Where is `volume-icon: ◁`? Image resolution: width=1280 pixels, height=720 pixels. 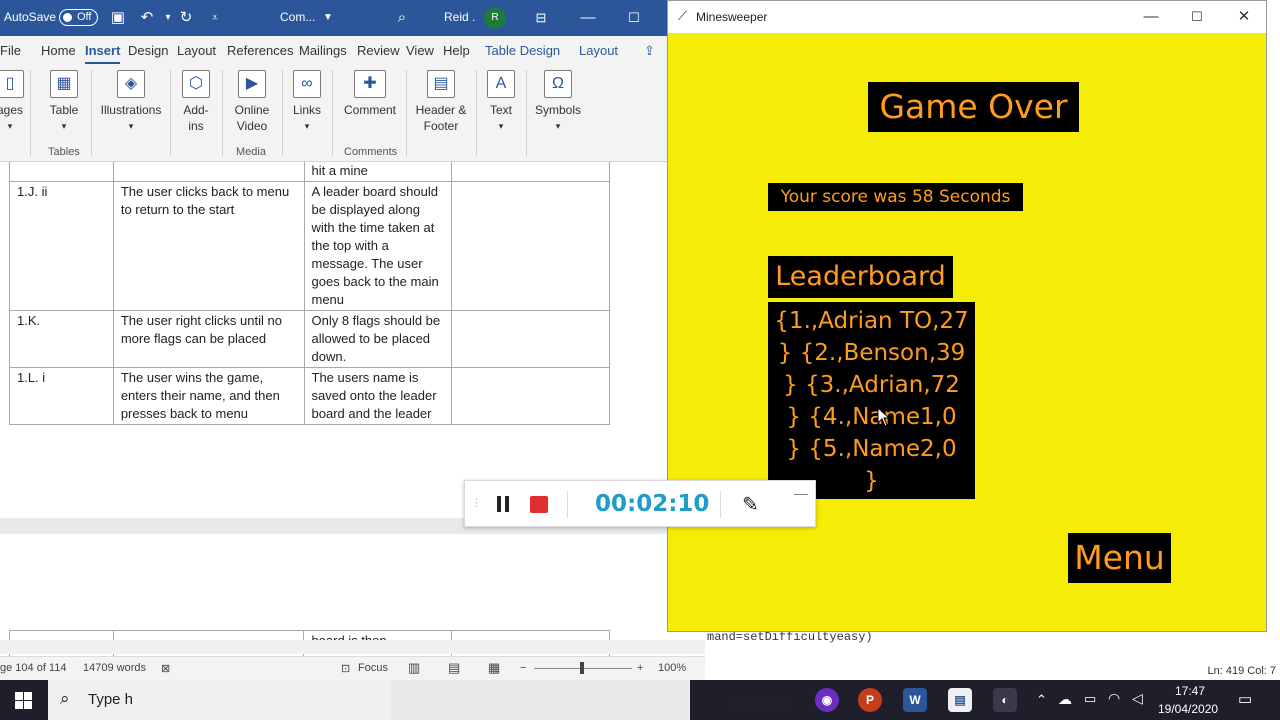 volume-icon: ◁ is located at coordinates (1137, 698).